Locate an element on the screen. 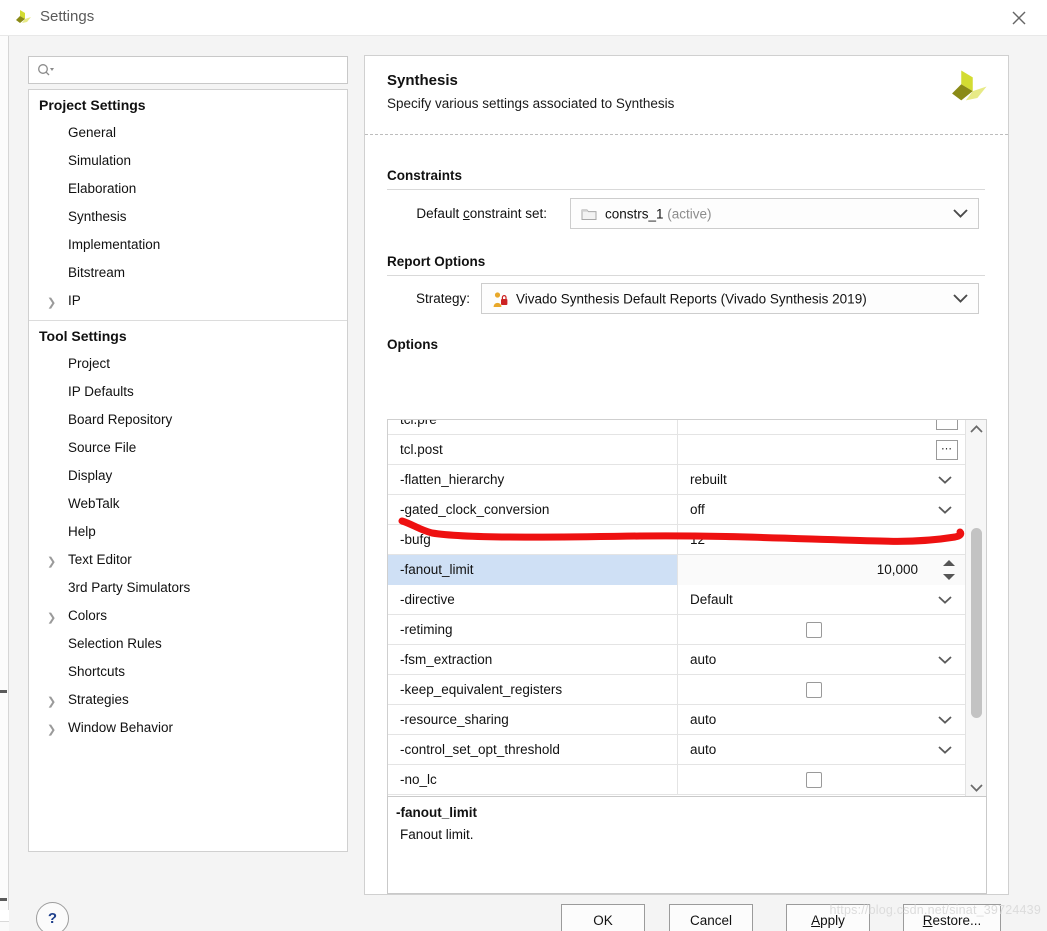 This screenshot has width=1047, height=931. section-rule-constraints is located at coordinates (686, 189).